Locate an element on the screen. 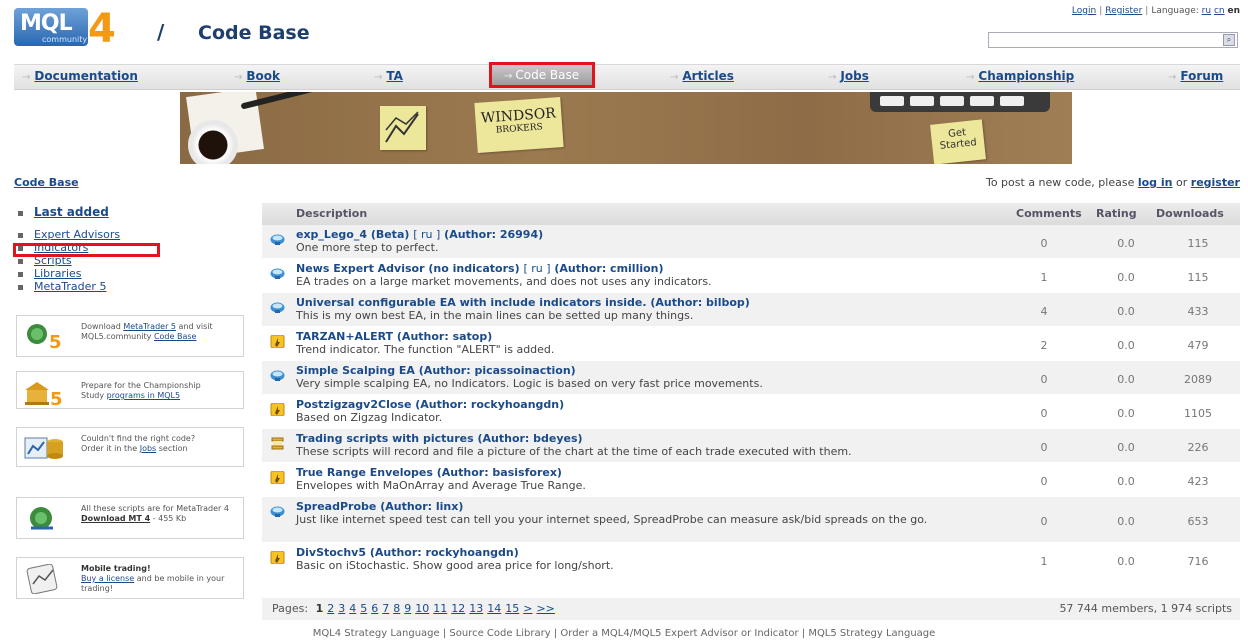 This screenshot has width=1248, height=643. header-rating: Rating is located at coordinates (1116, 213).